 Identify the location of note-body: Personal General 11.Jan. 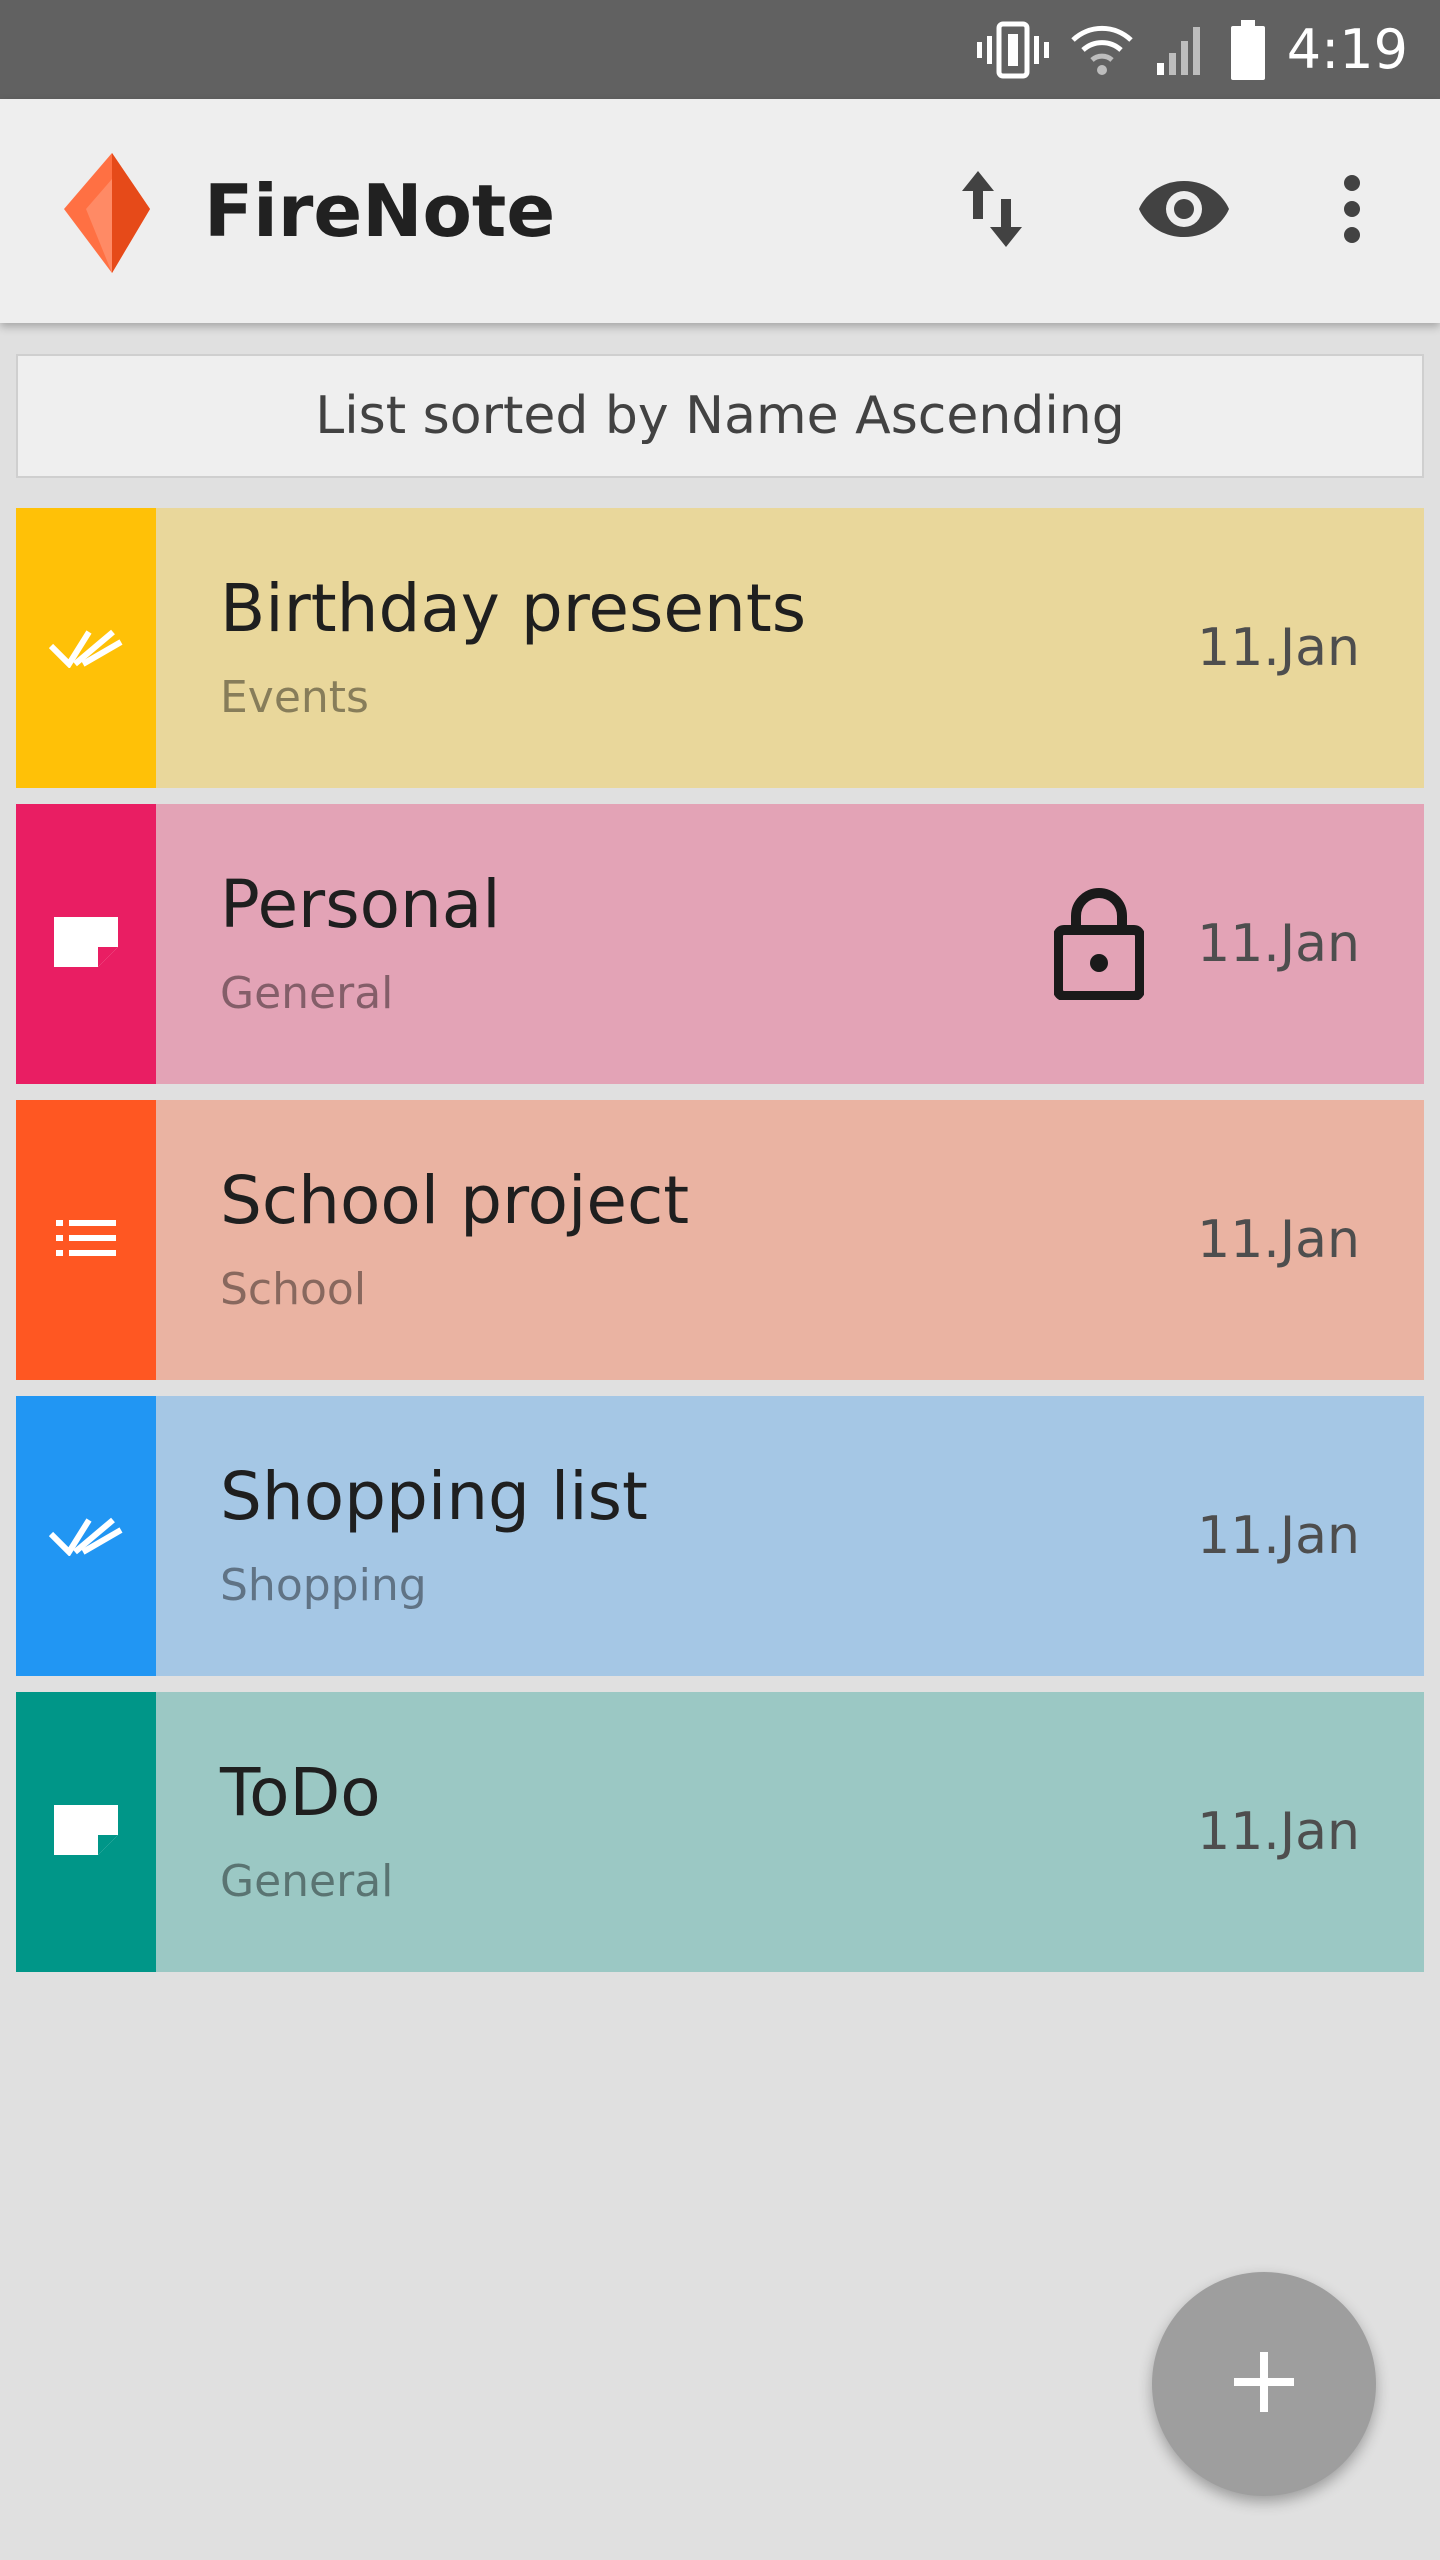
(790, 944).